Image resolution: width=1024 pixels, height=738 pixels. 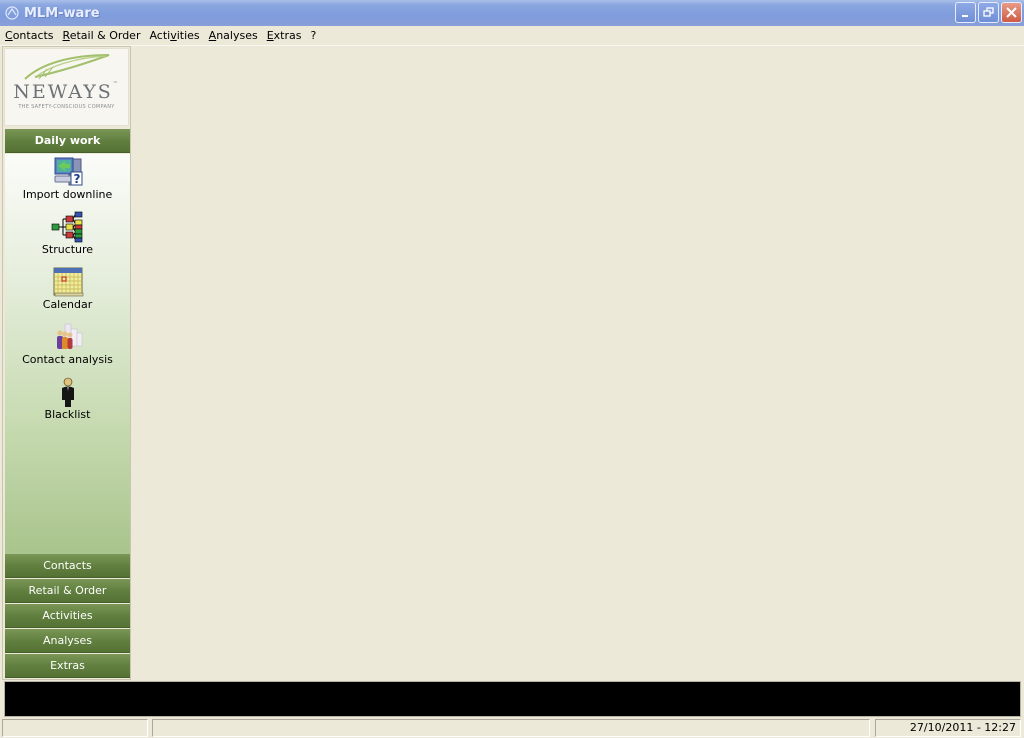 What do you see at coordinates (67, 566) in the screenshot?
I see `group-contacts: Contacts` at bounding box center [67, 566].